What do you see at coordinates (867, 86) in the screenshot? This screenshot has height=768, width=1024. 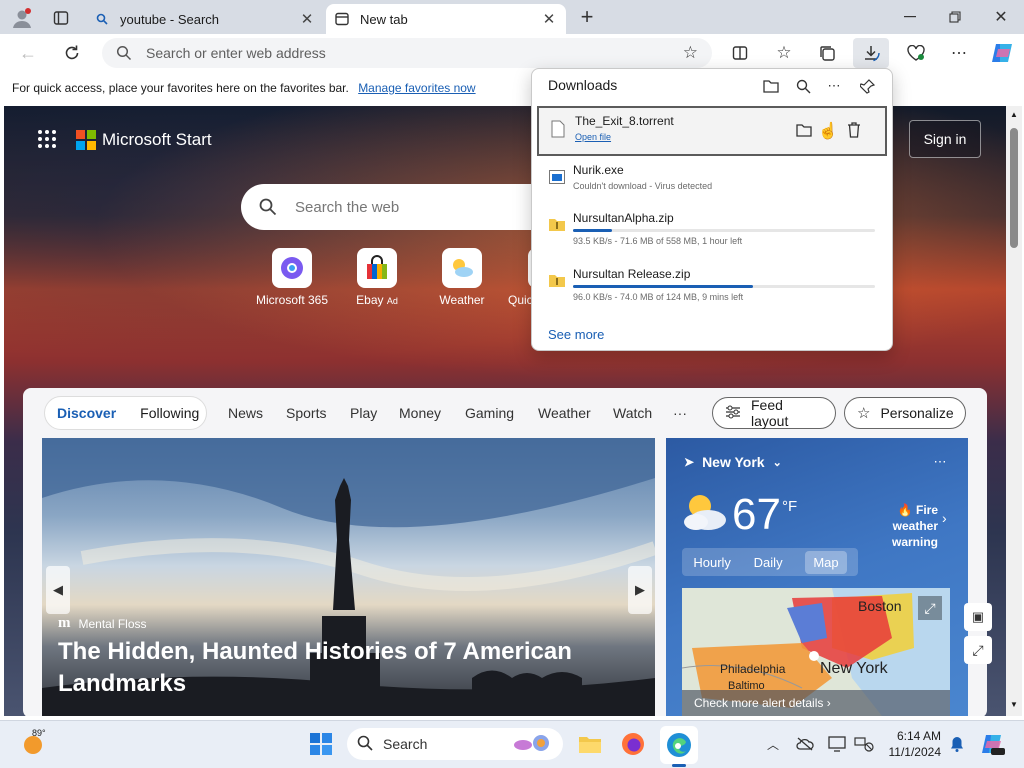 I see `pin-icon` at bounding box center [867, 86].